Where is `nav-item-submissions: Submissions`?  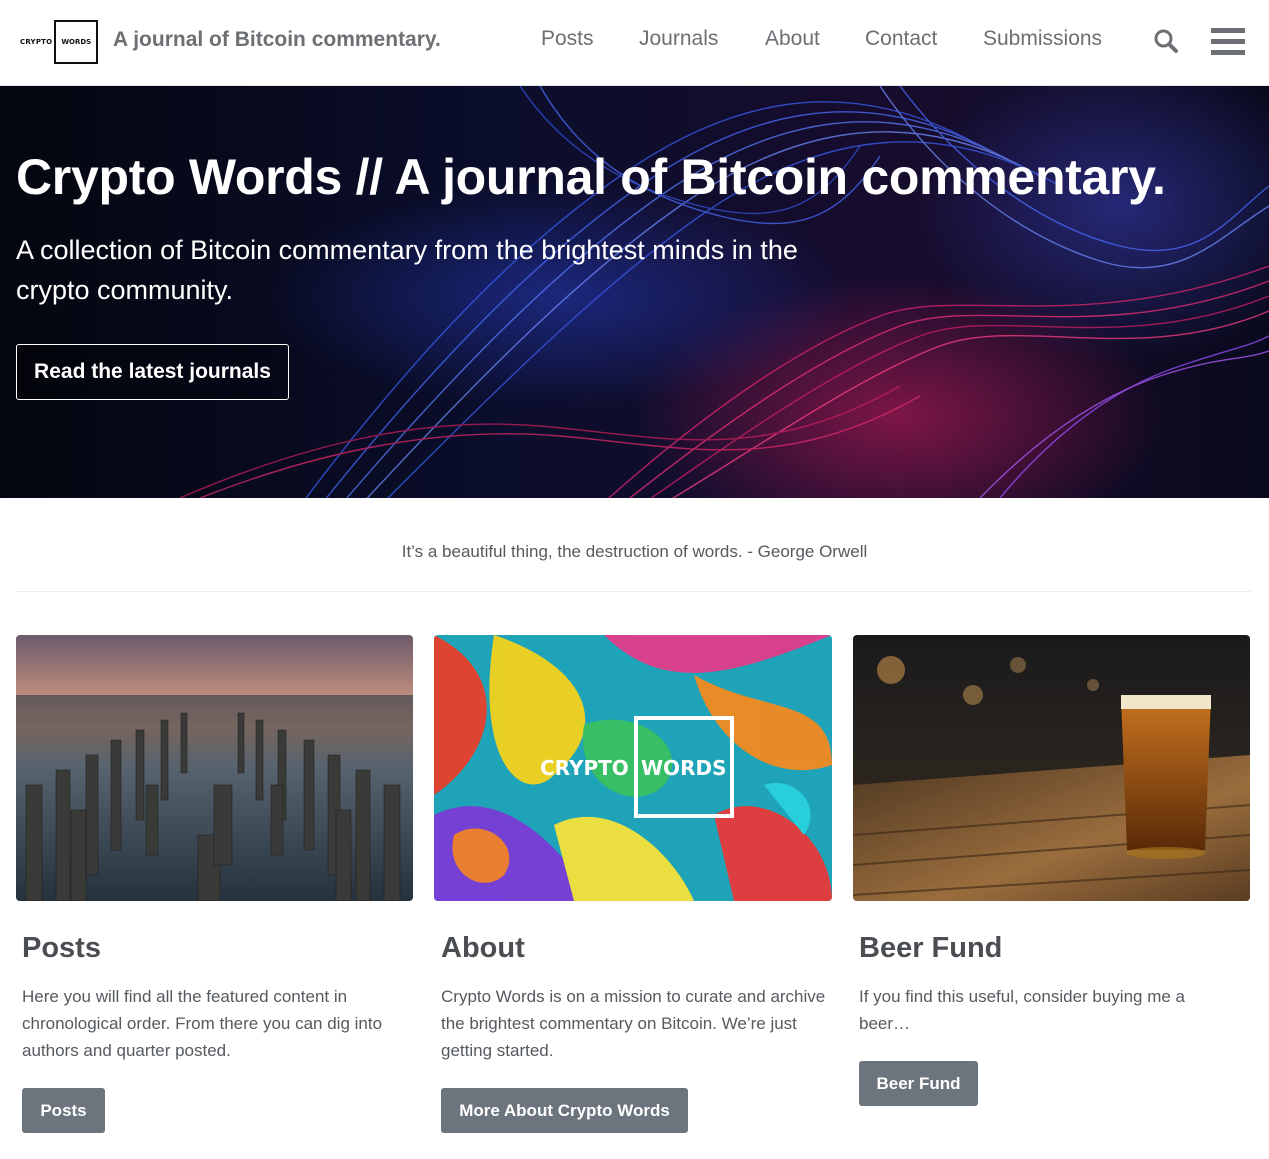 nav-item-submissions: Submissions is located at coordinates (1042, 39).